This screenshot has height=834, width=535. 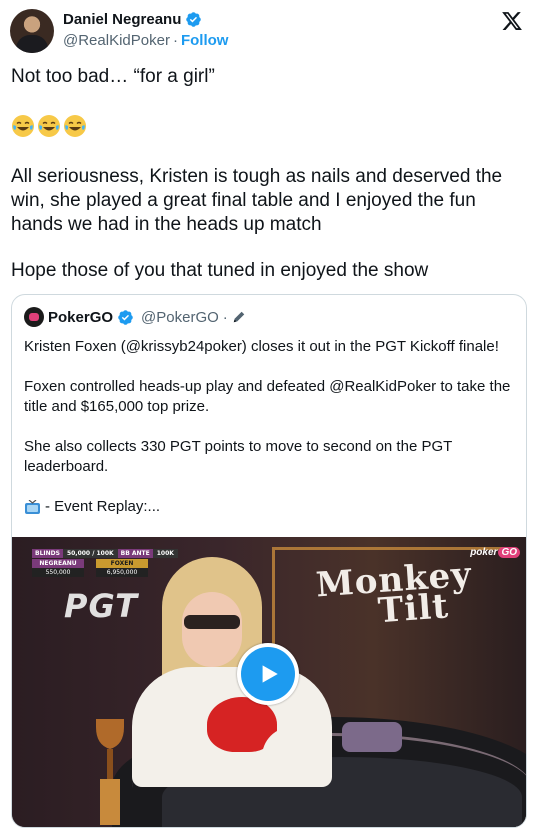 I want to click on follow-button: Follow, so click(x=205, y=40).